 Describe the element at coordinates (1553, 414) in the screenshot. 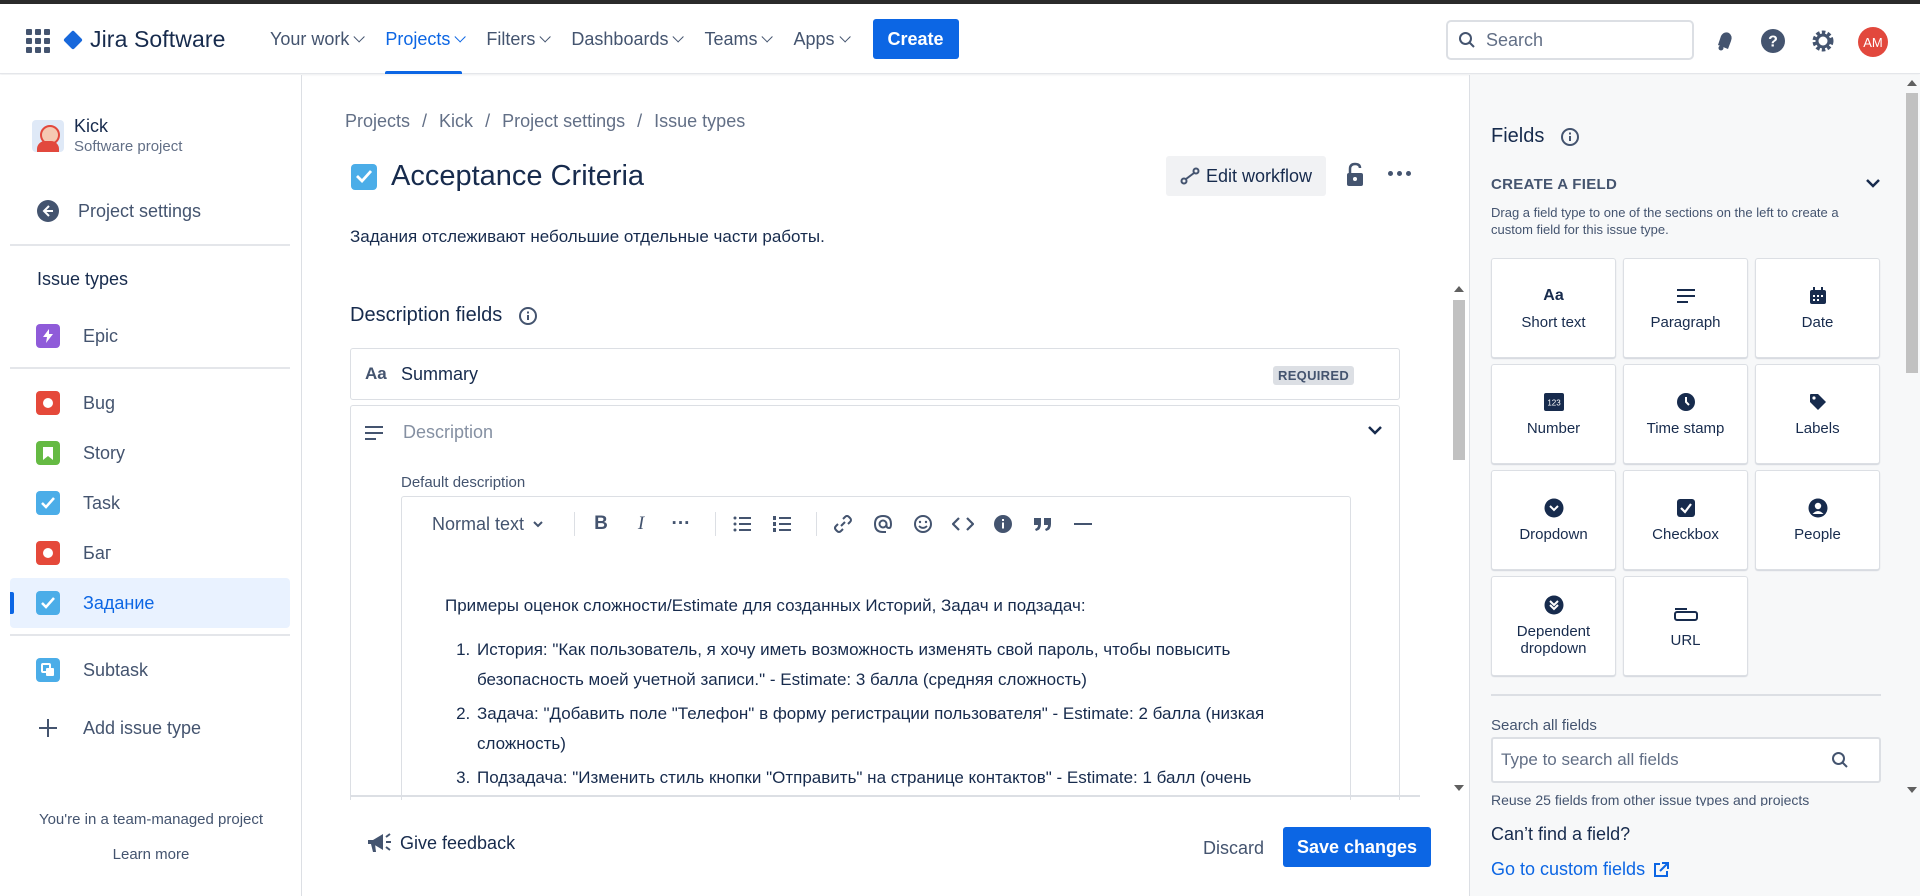

I see `field-tile-number: 123 Number` at that location.